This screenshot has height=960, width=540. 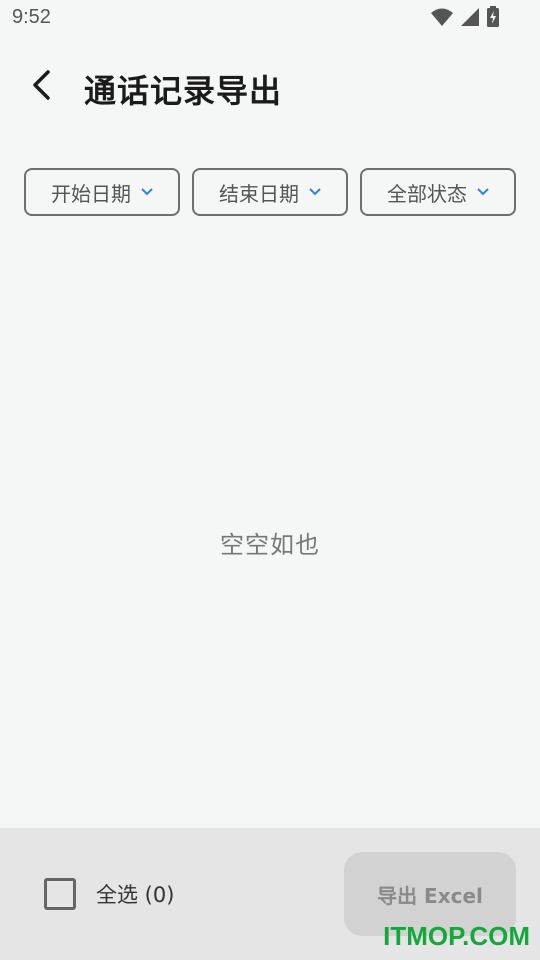 What do you see at coordinates (430, 895) in the screenshot?
I see `export-button-label: 导出 Excel` at bounding box center [430, 895].